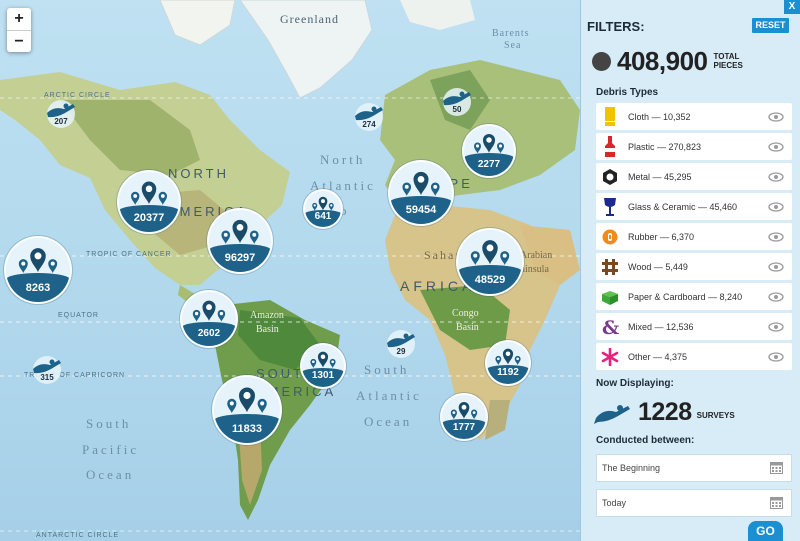 This screenshot has width=800, height=541. What do you see at coordinates (247, 429) in the screenshot?
I see `cluster-count: 11833` at bounding box center [247, 429].